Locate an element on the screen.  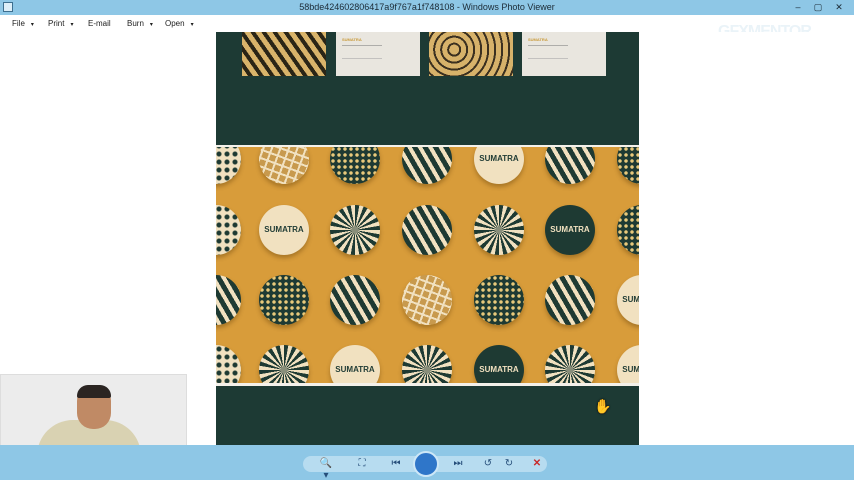
previous-button: ⏮ is located at coordinates (396, 464).